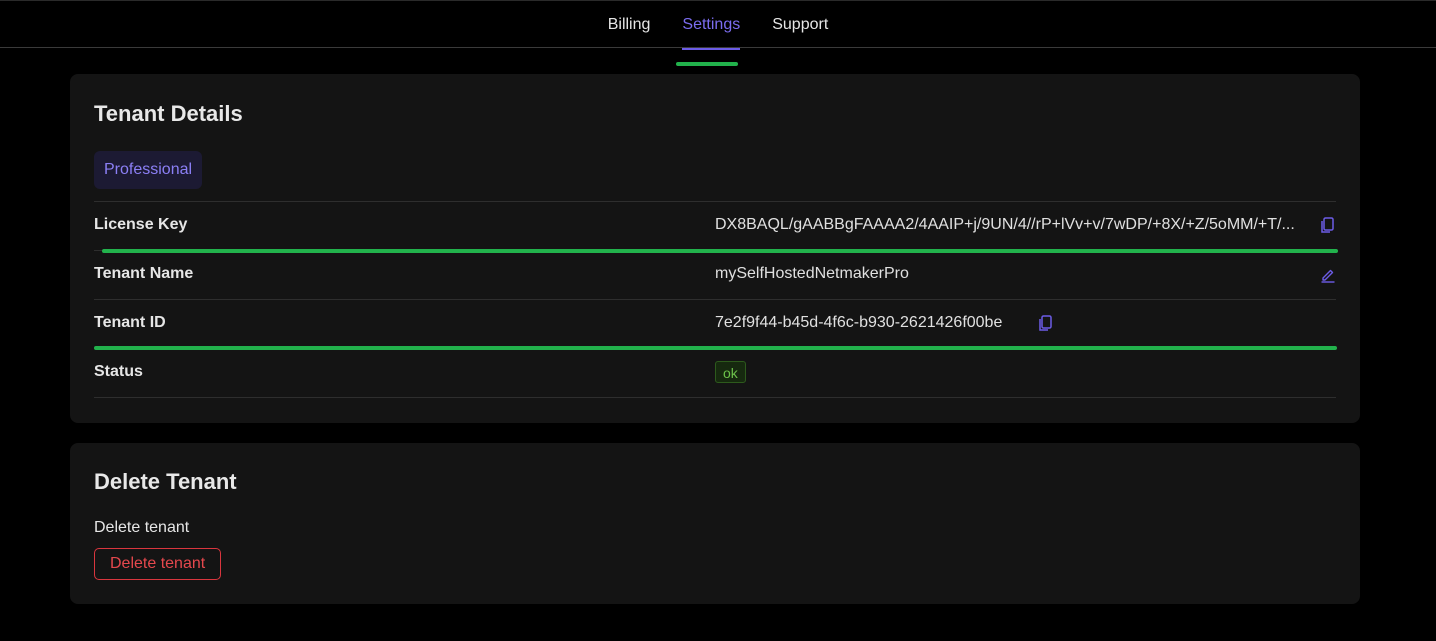 Image resolution: width=1436 pixels, height=641 pixels. Describe the element at coordinates (720, 251) in the screenshot. I see `license-key-highlight-mark` at that location.